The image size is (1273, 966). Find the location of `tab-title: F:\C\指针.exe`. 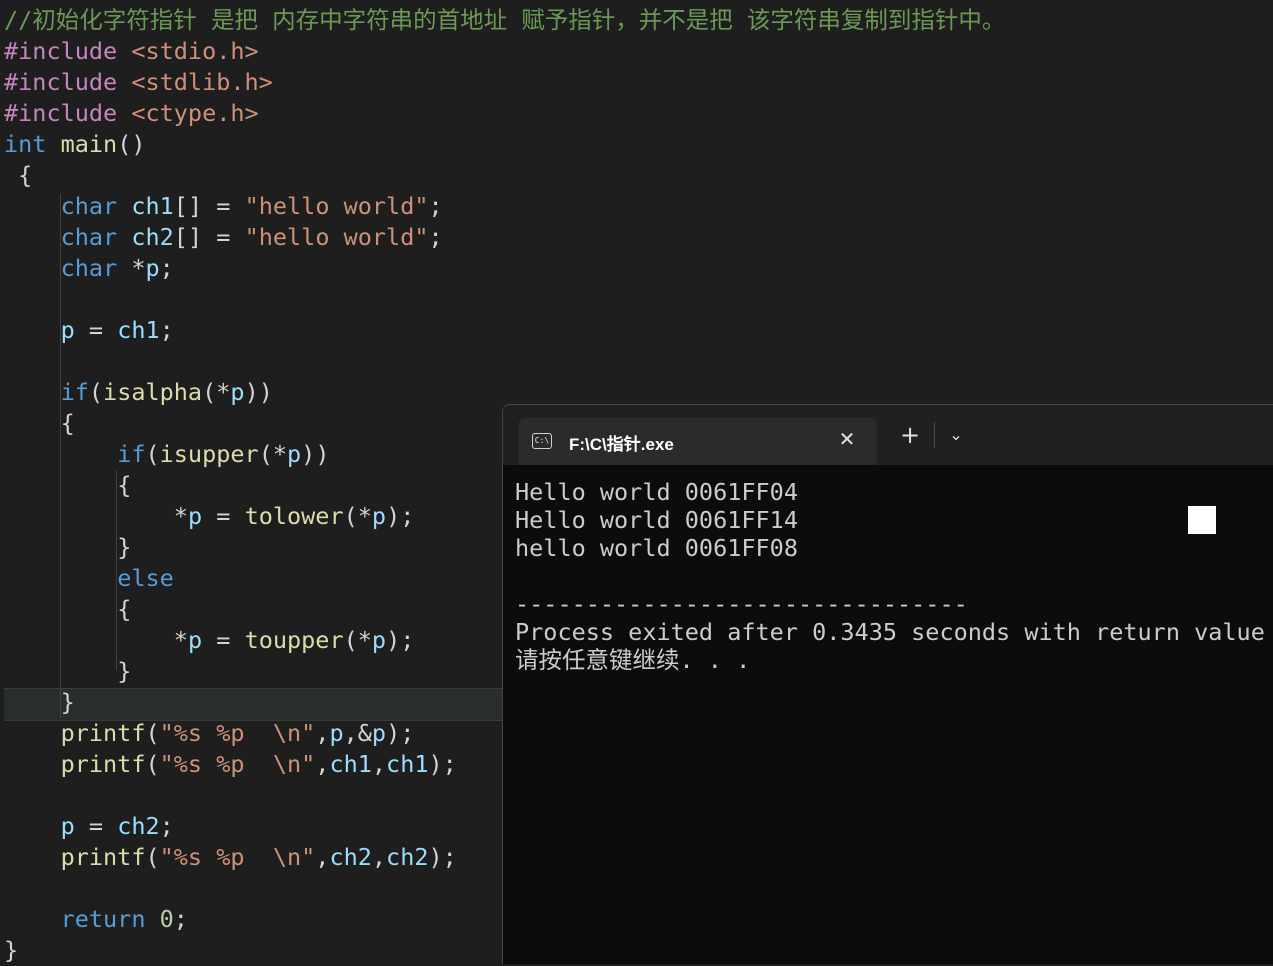

tab-title: F:\C\指针.exe is located at coordinates (621, 444).